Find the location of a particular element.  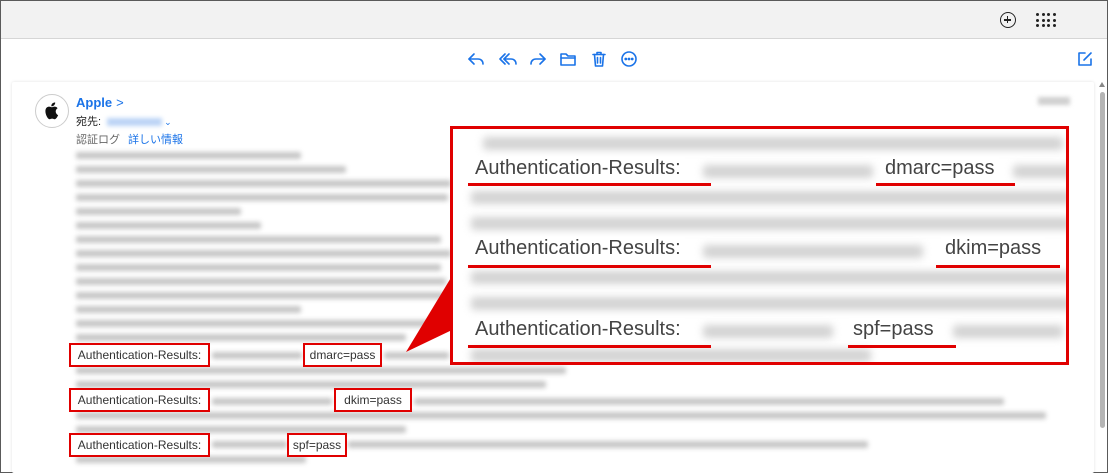

callout-dkim-value-underline is located at coordinates (998, 266).